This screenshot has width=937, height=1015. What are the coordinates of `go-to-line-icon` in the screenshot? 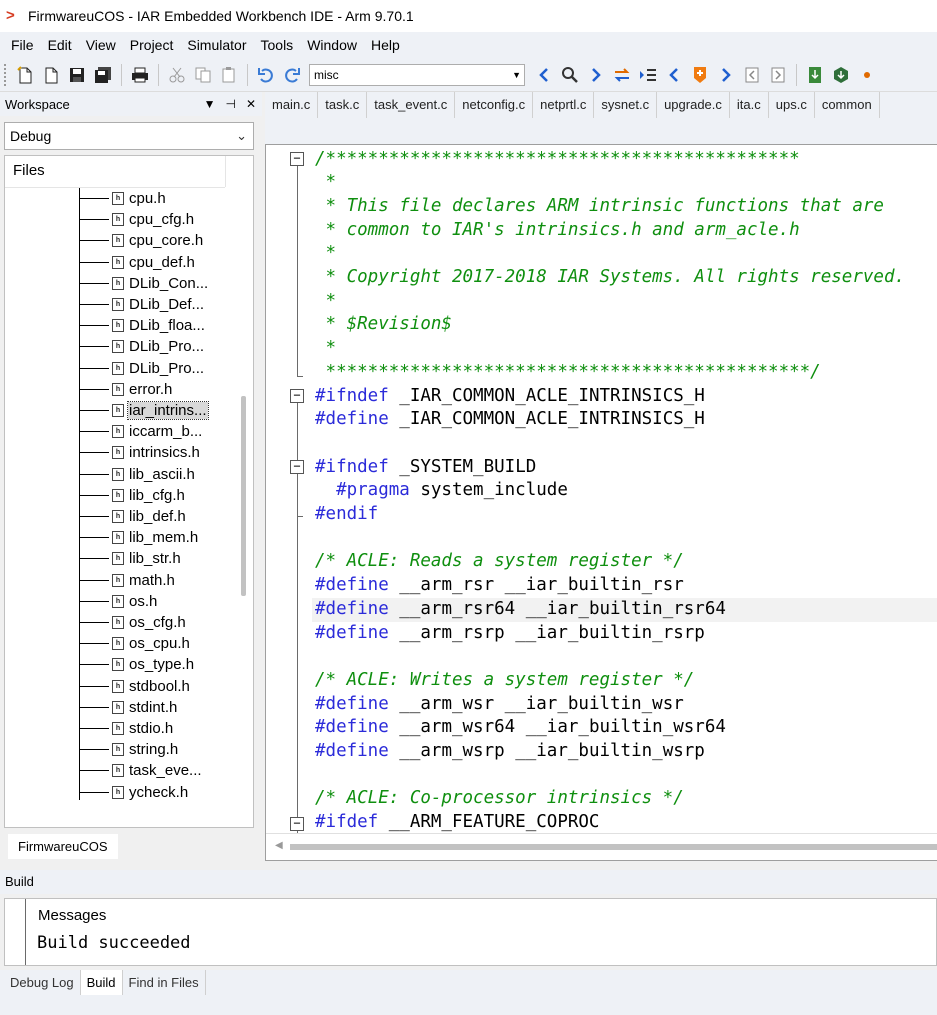 It's located at (648, 75).